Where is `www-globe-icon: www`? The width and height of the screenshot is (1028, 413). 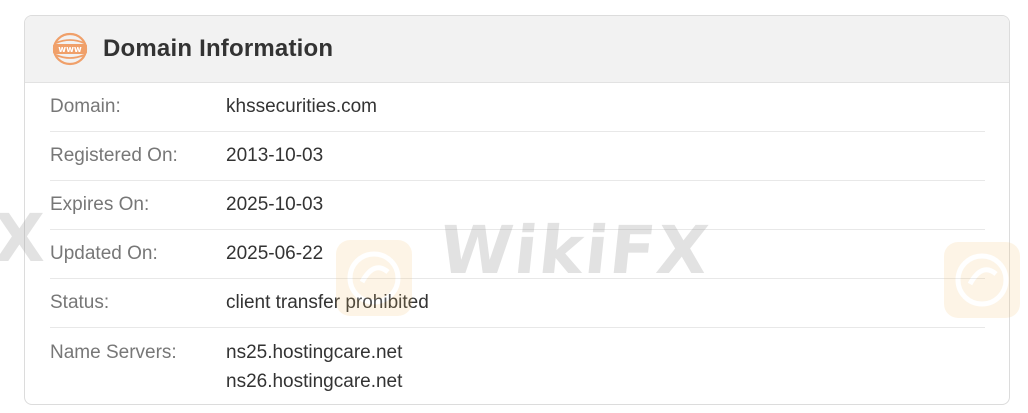
www-globe-icon: www is located at coordinates (70, 49).